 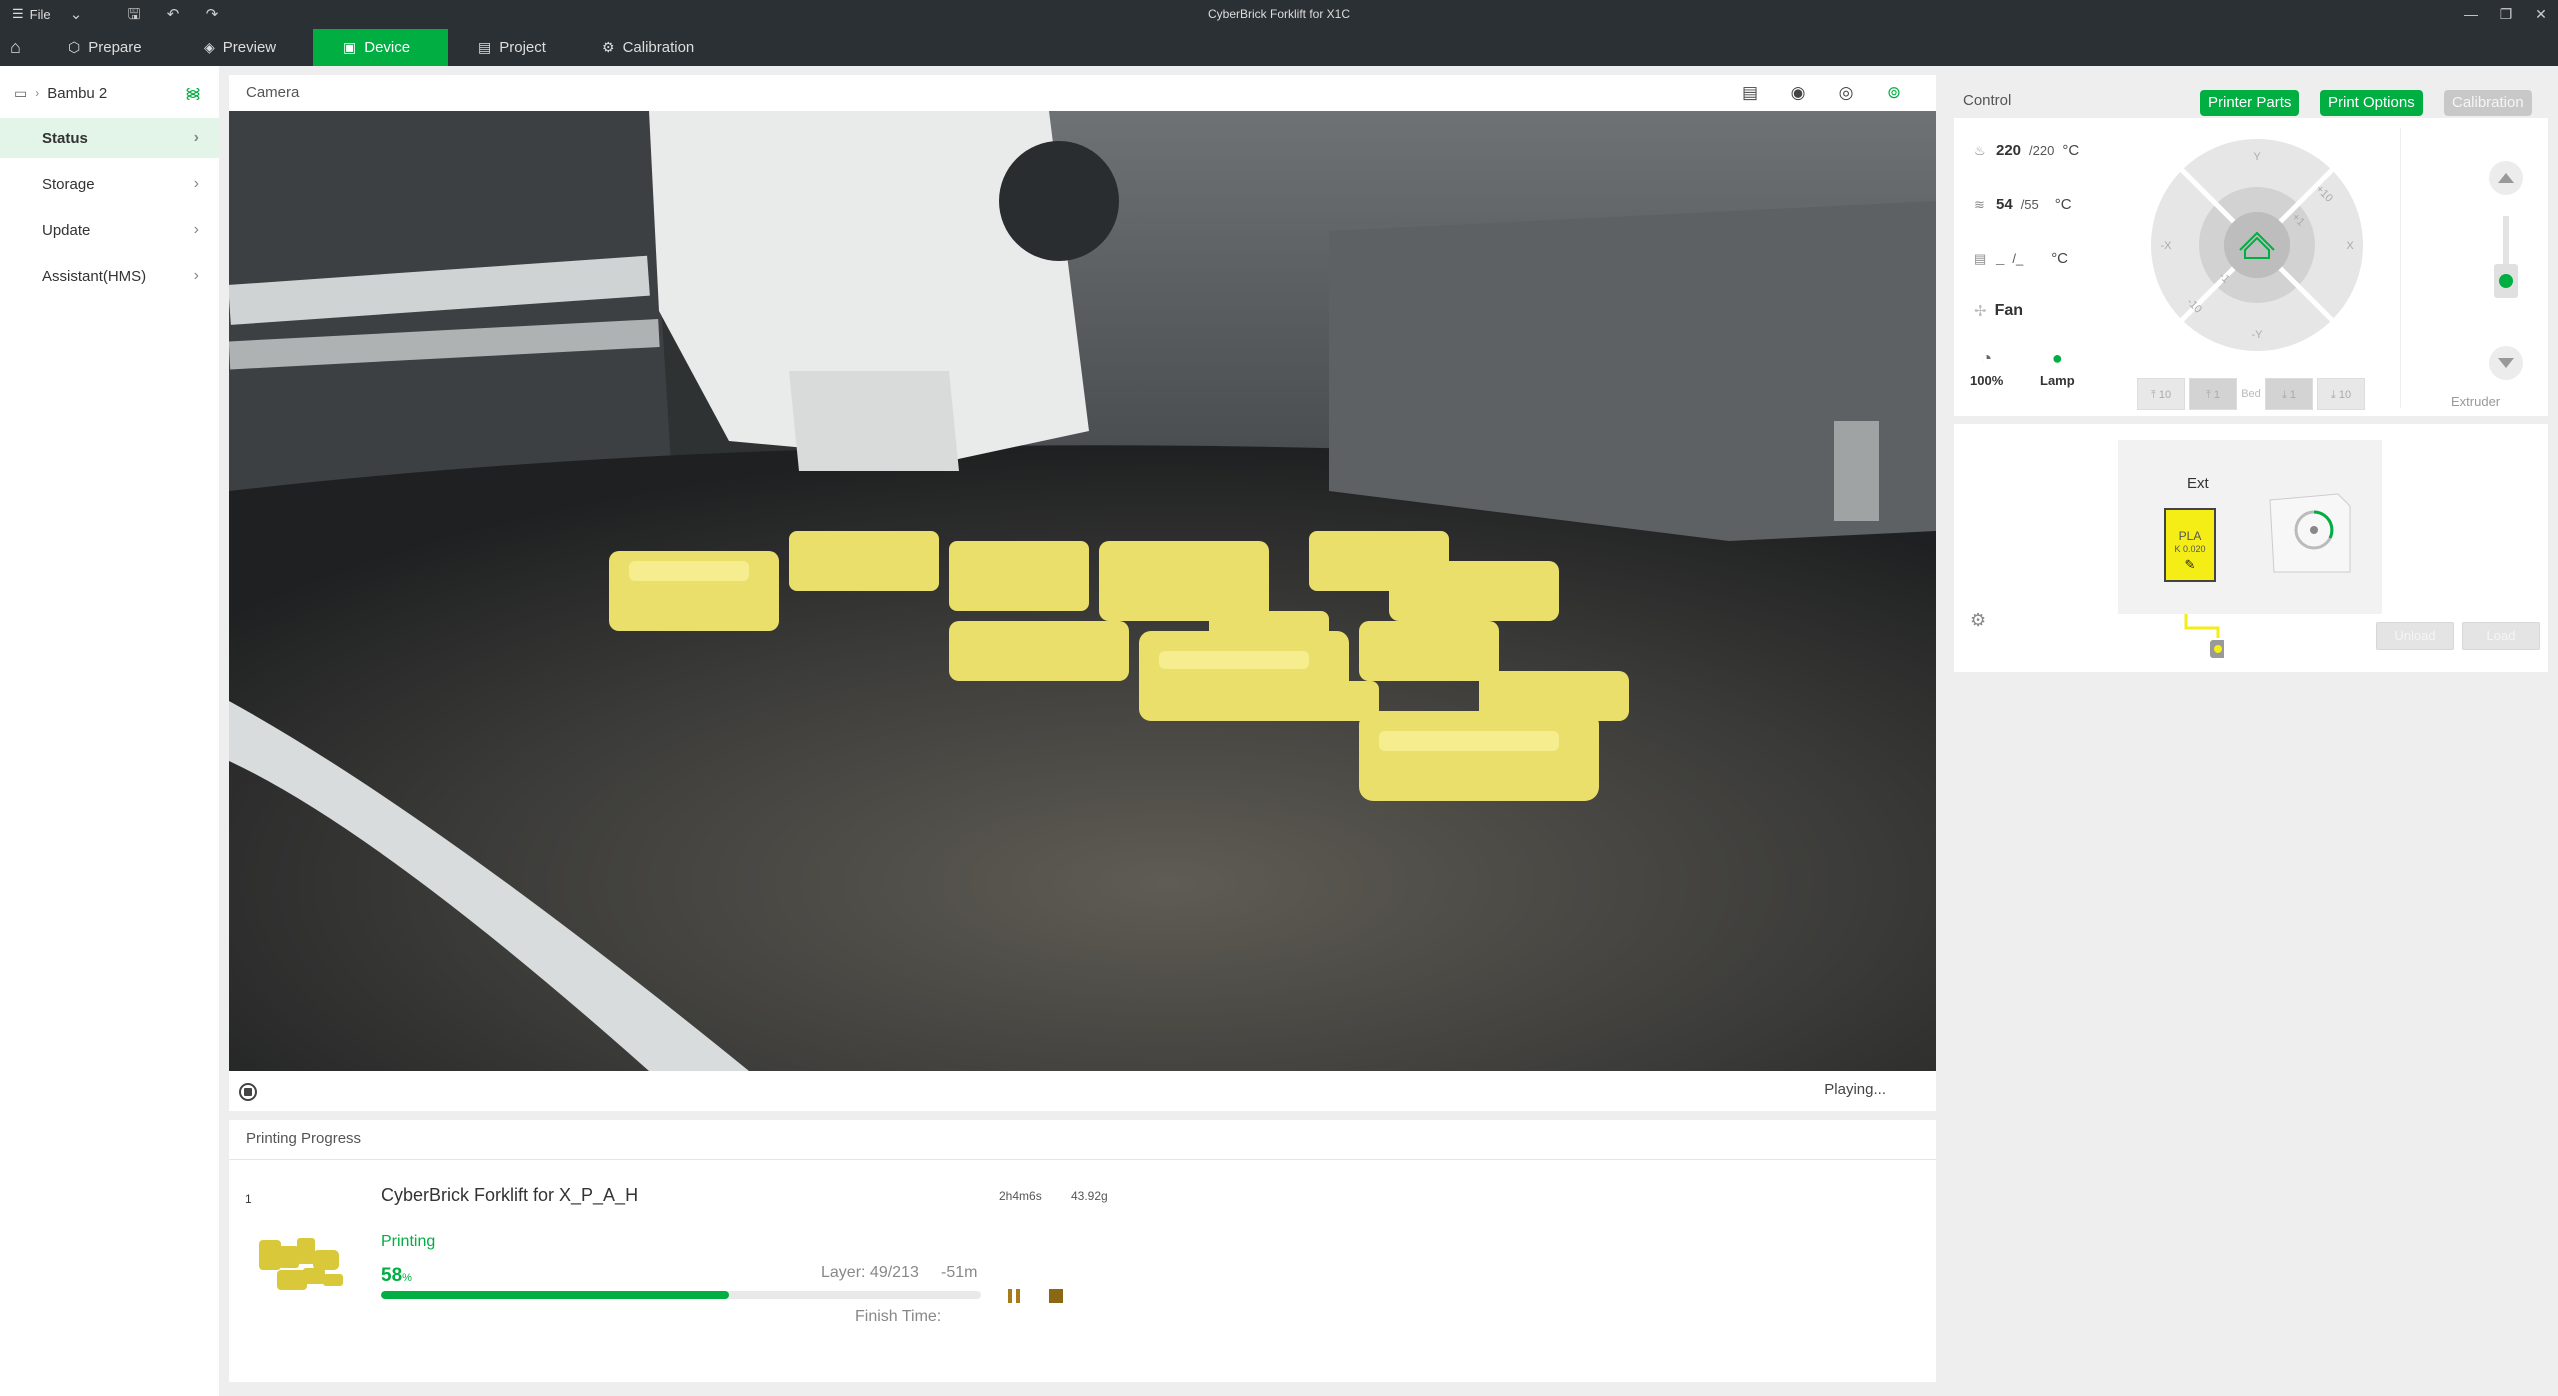 I want to click on sidebar-item-status: Status ›, so click(x=109, y=138).